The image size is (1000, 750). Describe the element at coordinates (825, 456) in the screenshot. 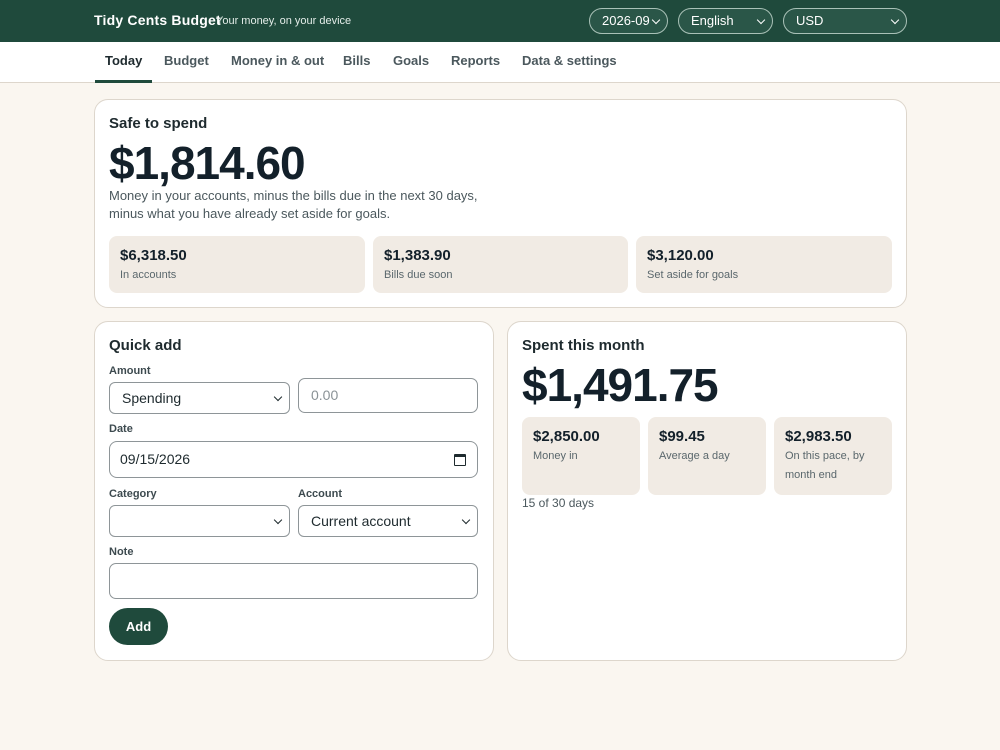

I see `stat-label-line: On this pace, by` at that location.